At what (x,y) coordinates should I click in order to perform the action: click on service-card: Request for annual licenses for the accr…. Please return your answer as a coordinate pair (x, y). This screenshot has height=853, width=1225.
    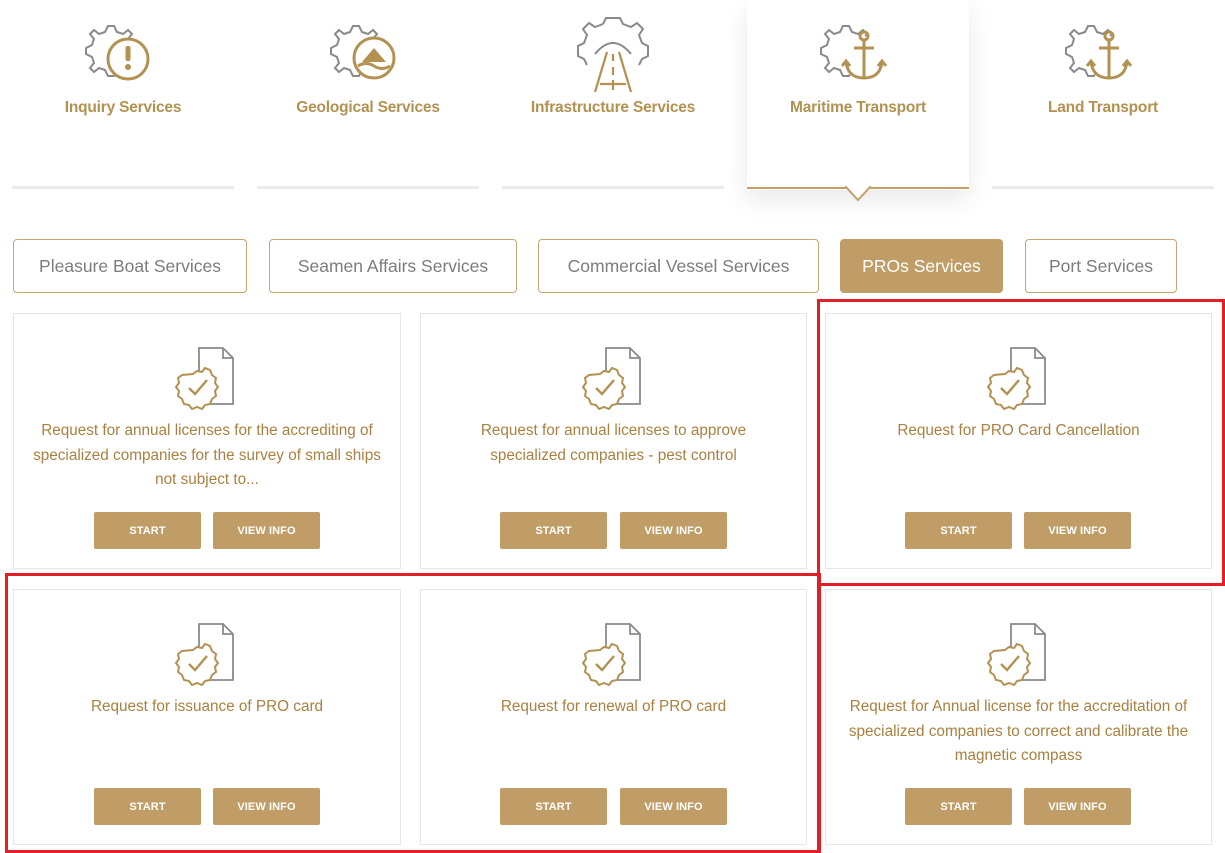
    Looking at the image, I should click on (207, 441).